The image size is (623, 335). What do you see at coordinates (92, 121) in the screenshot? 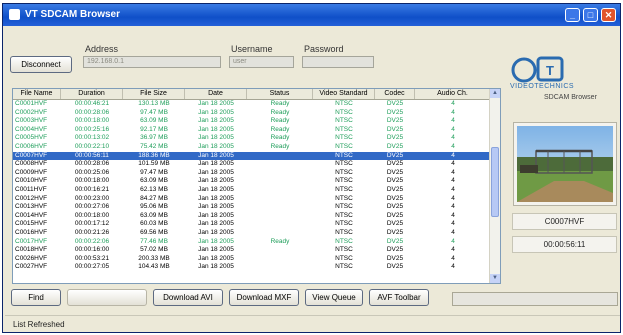
I see `table-cell: 00:00:18:00` at bounding box center [92, 121].